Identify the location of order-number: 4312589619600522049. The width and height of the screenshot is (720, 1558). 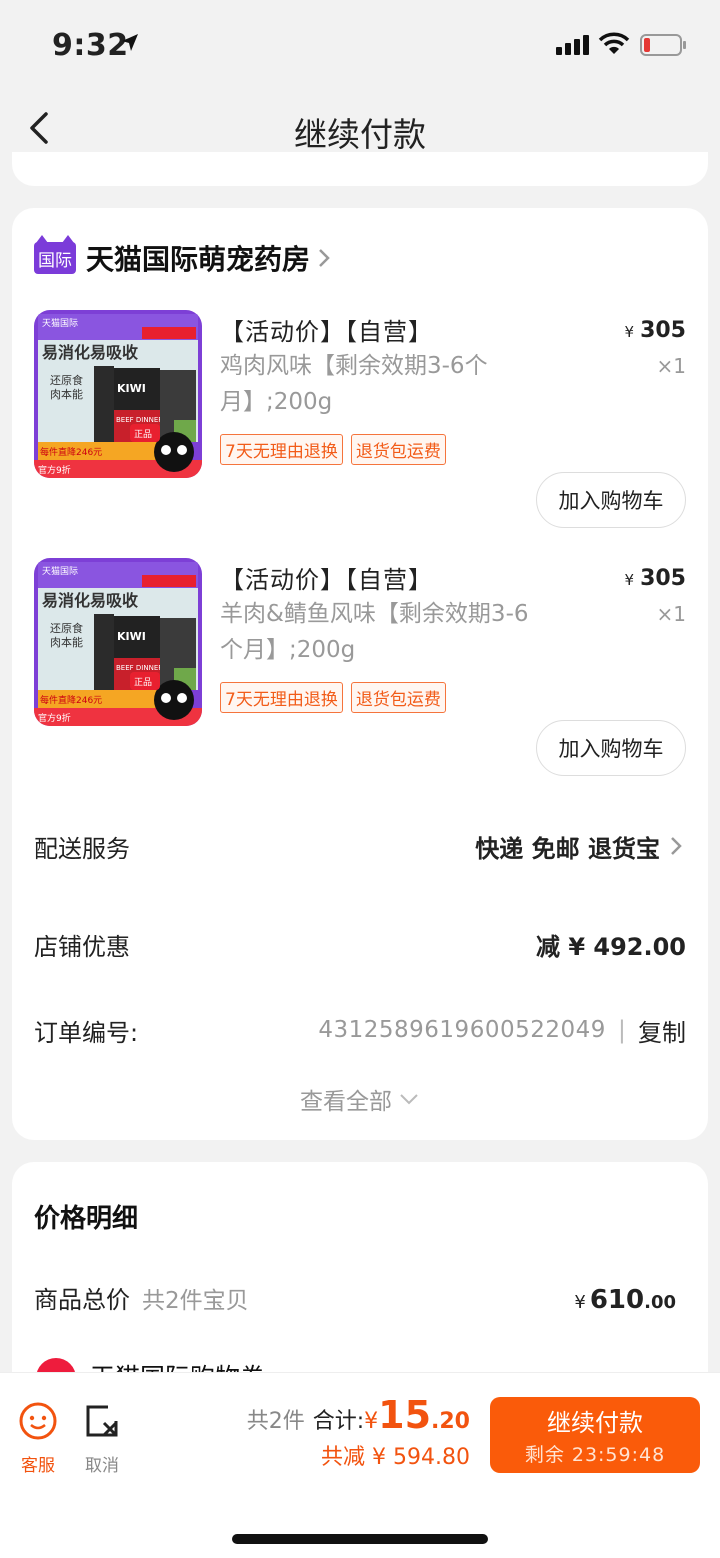
(462, 1030).